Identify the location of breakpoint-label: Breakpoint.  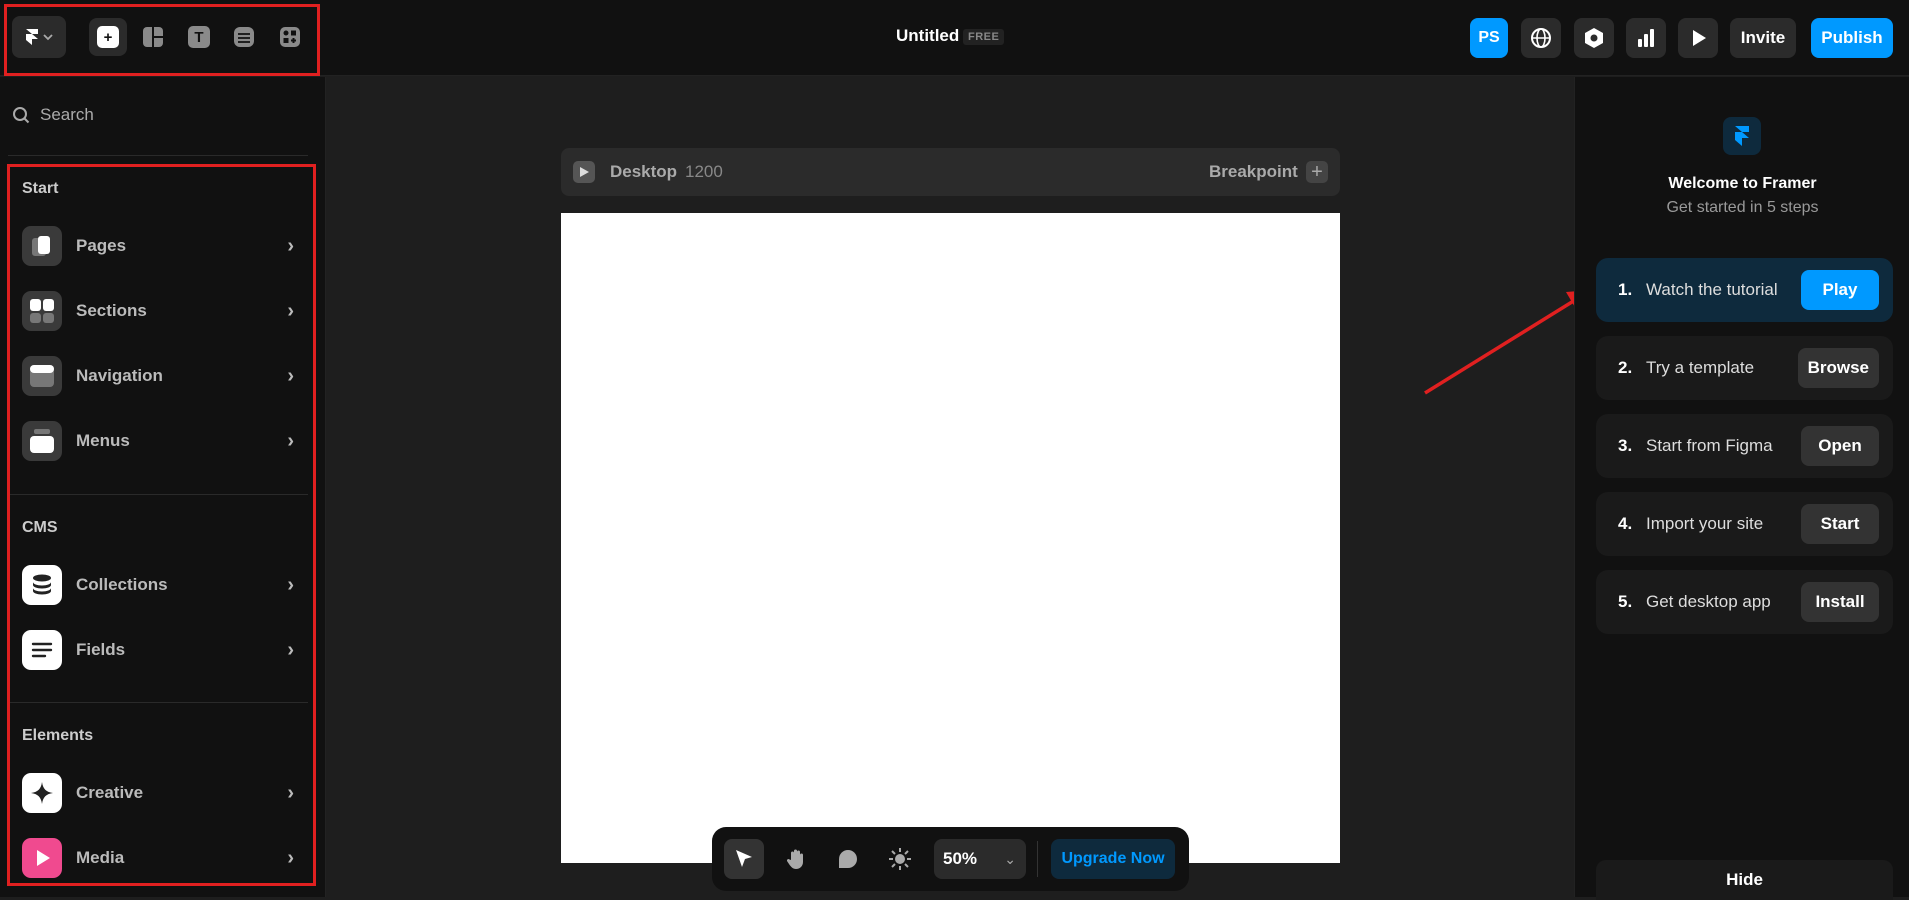
(1253, 172).